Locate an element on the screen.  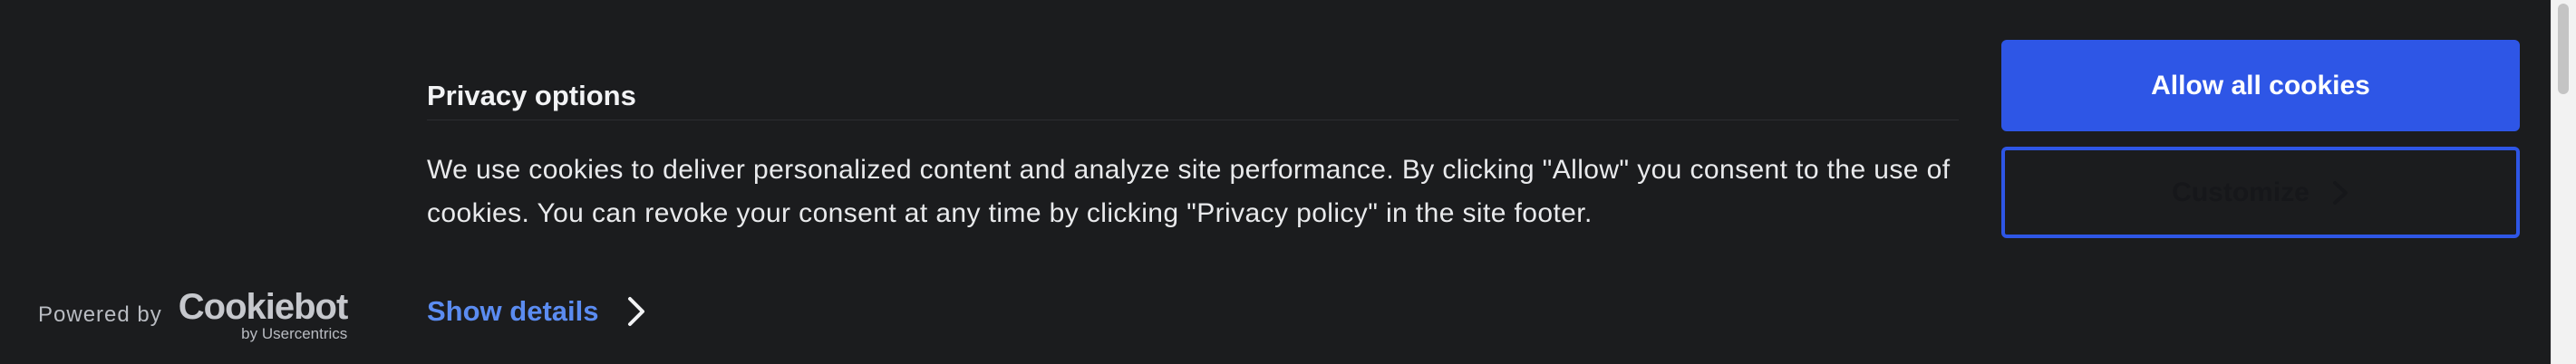
allow-all-cookies-label: Allow all cookies is located at coordinates (2260, 85).